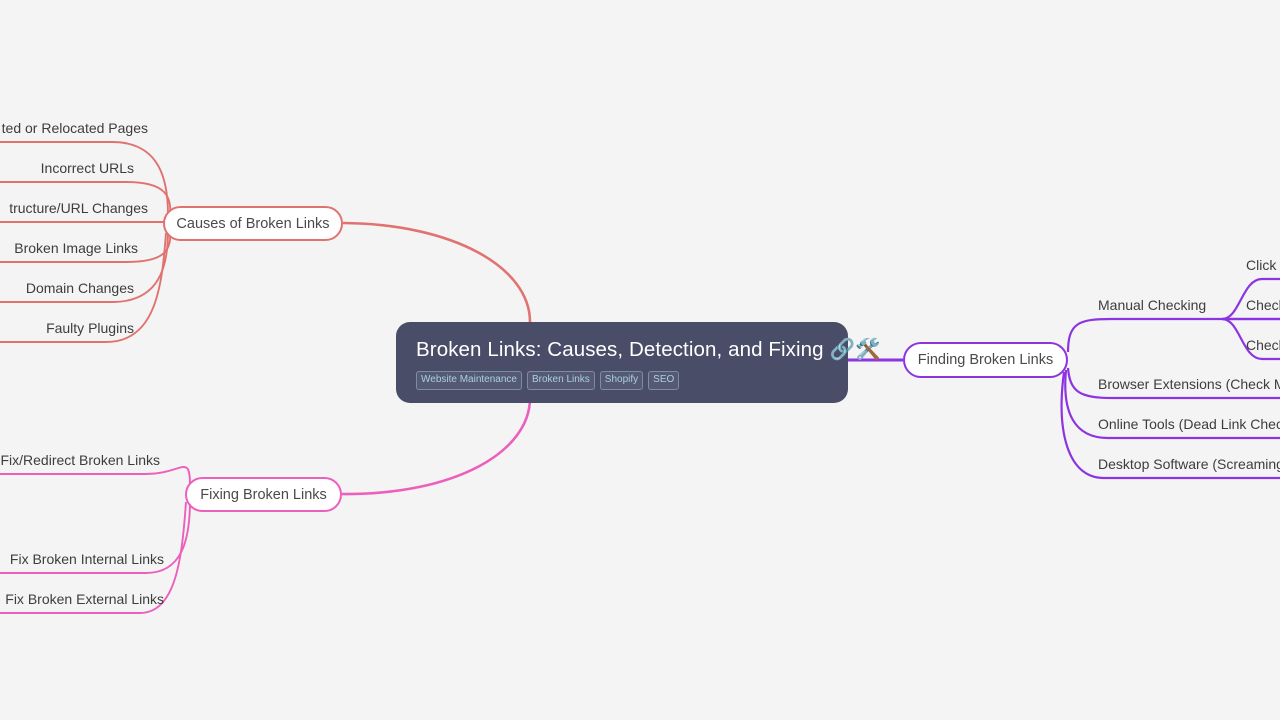 The image size is (1280, 720). I want to click on tag-shopify: Shopify, so click(621, 380).